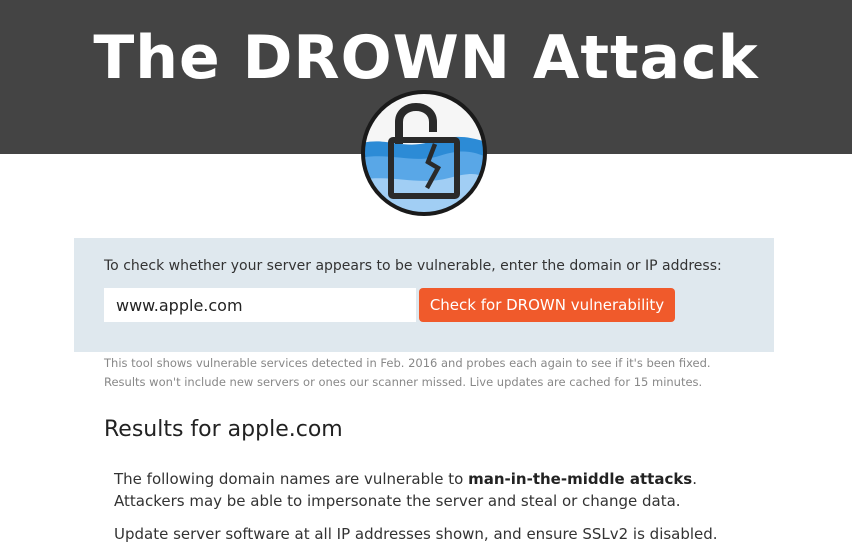 The height and width of the screenshot is (552, 852). Describe the element at coordinates (223, 429) in the screenshot. I see `results-heading: Results for apple.com` at that location.